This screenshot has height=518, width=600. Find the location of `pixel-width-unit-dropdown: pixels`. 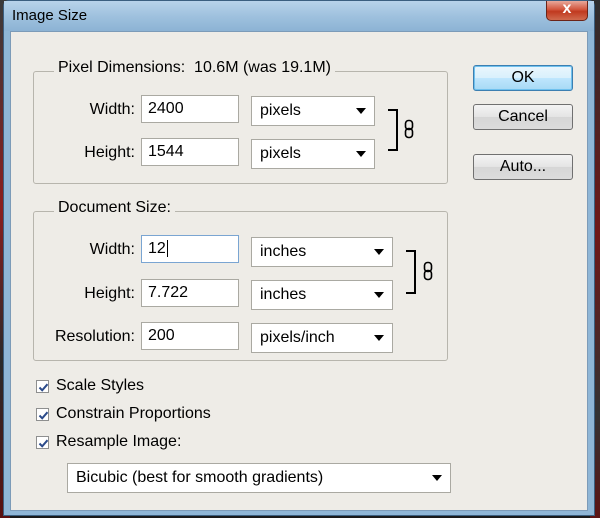

pixel-width-unit-dropdown: pixels is located at coordinates (313, 111).